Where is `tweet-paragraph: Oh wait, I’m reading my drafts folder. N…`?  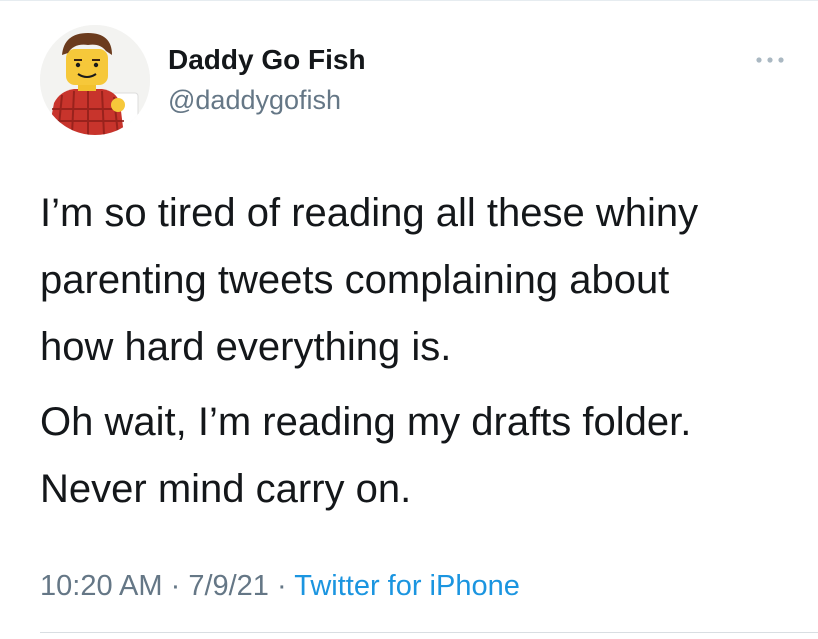 tweet-paragraph: Oh wait, I’m reading my drafts folder. N… is located at coordinates (366, 455).